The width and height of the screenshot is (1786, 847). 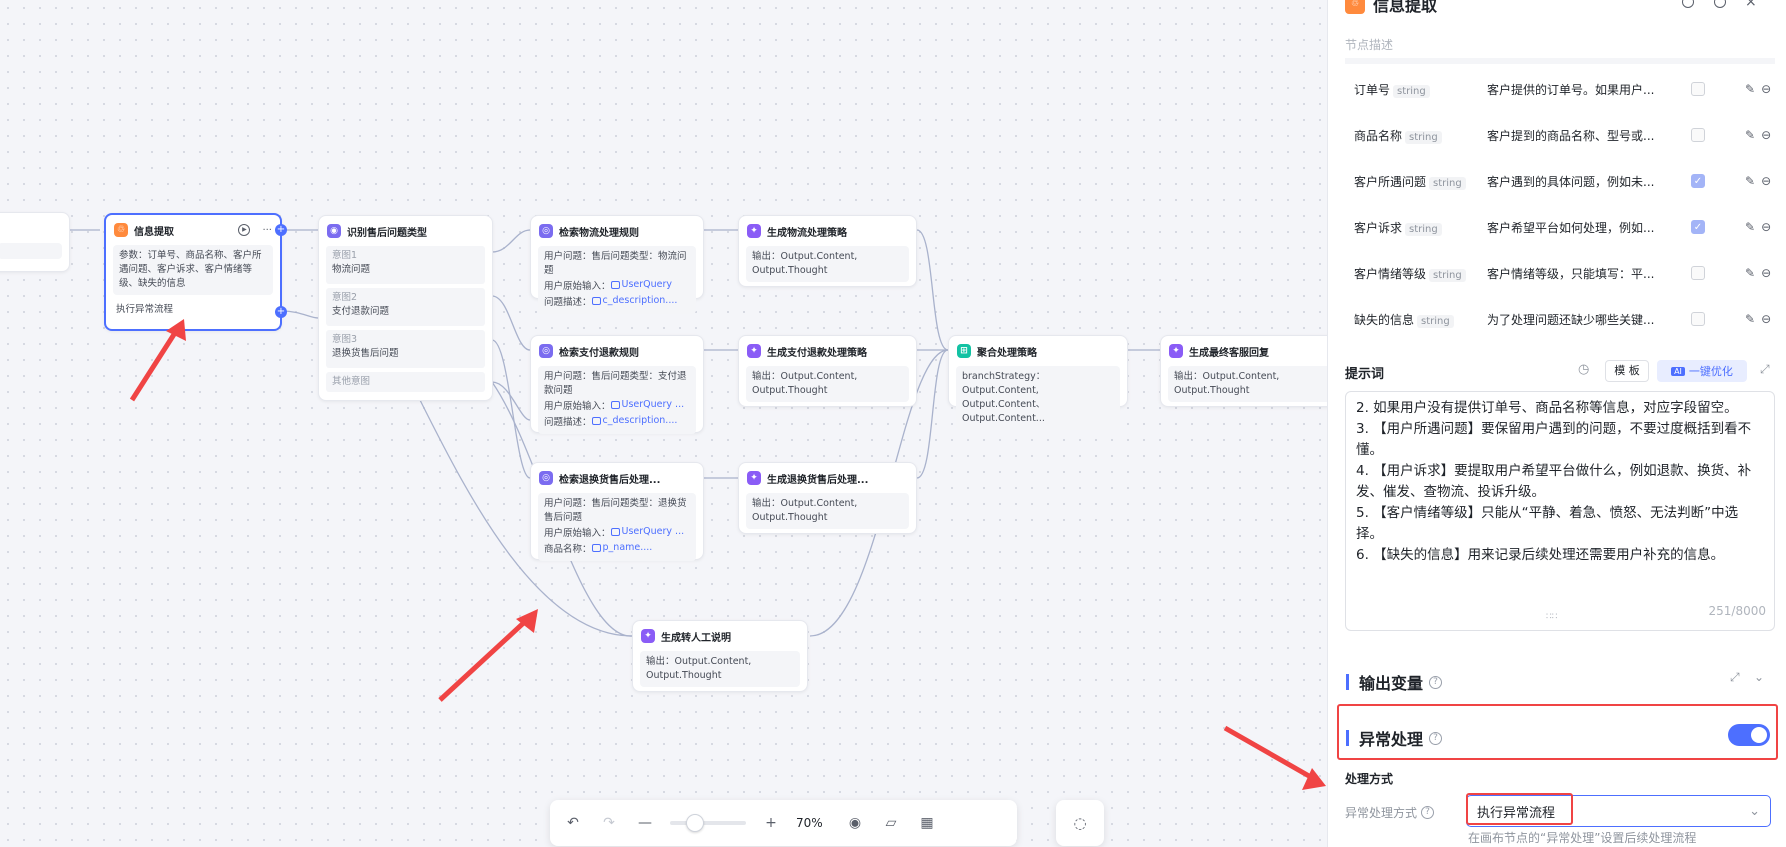 I want to click on param-row: 客户所遇问题 string 客户遇到的具体问题，例如未... ✓ ✎ ⊖, so click(x=1563, y=182).